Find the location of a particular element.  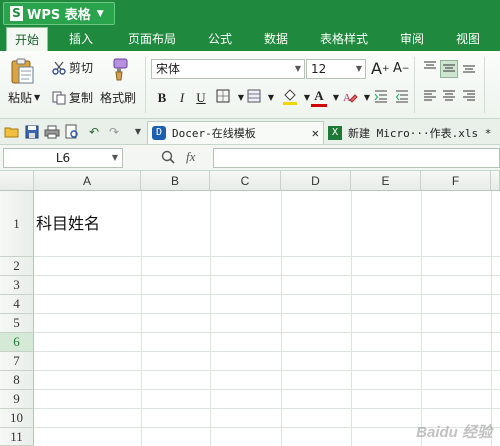

column-header-b: B is located at coordinates (175, 181).